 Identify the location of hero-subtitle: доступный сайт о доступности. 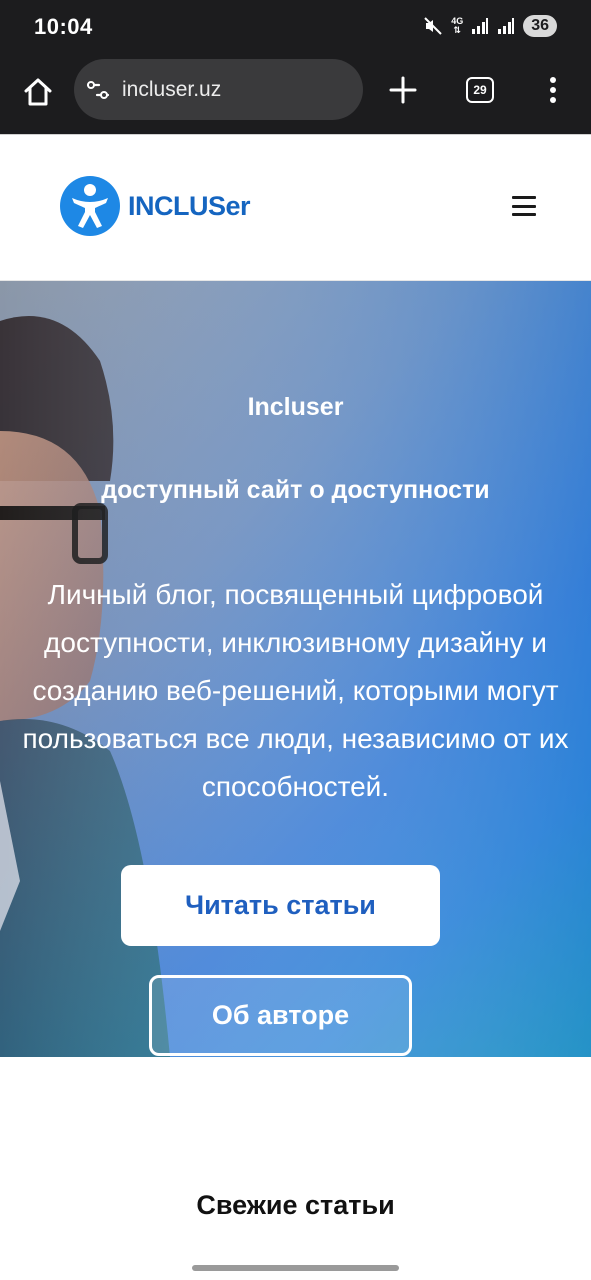
(295, 490).